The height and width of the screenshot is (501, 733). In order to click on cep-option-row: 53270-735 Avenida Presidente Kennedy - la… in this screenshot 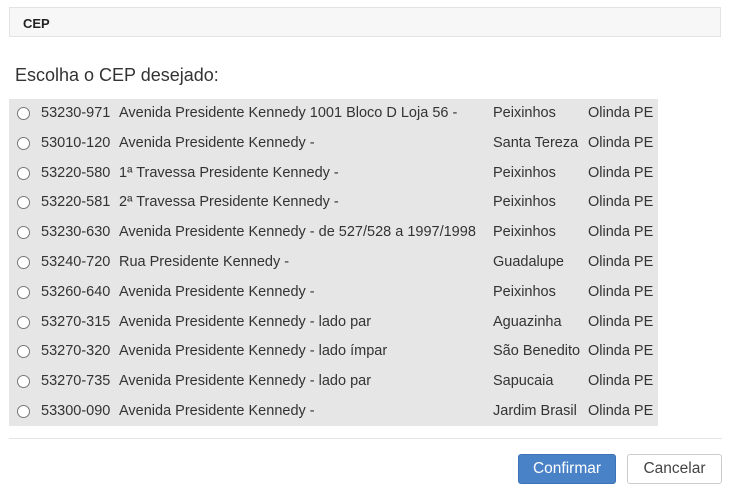, I will do `click(333, 382)`.